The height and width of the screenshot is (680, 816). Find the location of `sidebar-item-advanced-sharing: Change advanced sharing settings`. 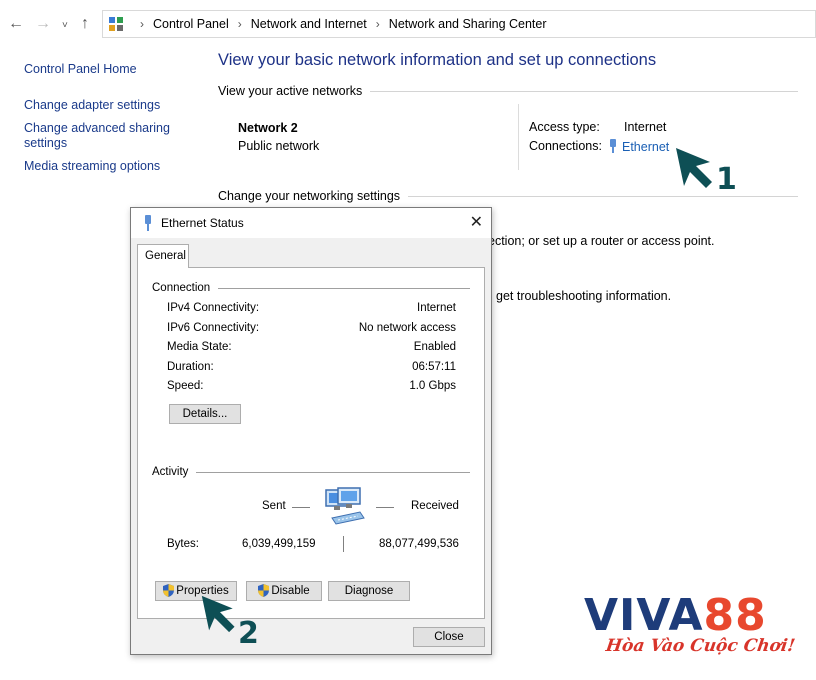

sidebar-item-advanced-sharing: Change advanced sharing settings is located at coordinates (104, 136).